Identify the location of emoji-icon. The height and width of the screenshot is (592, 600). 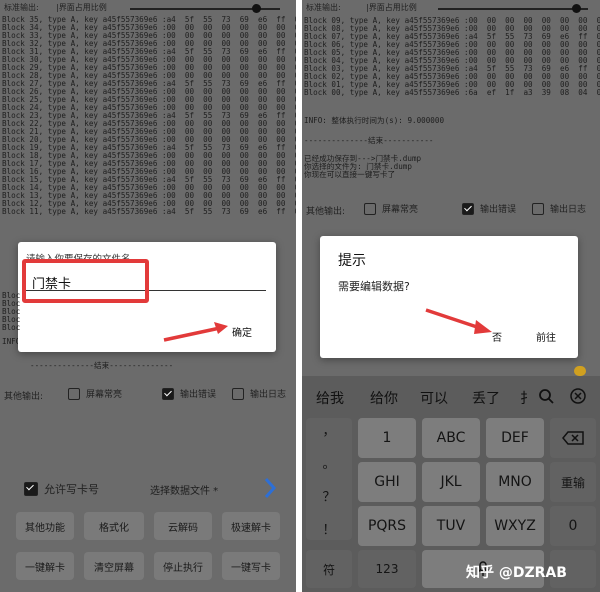
(580, 371).